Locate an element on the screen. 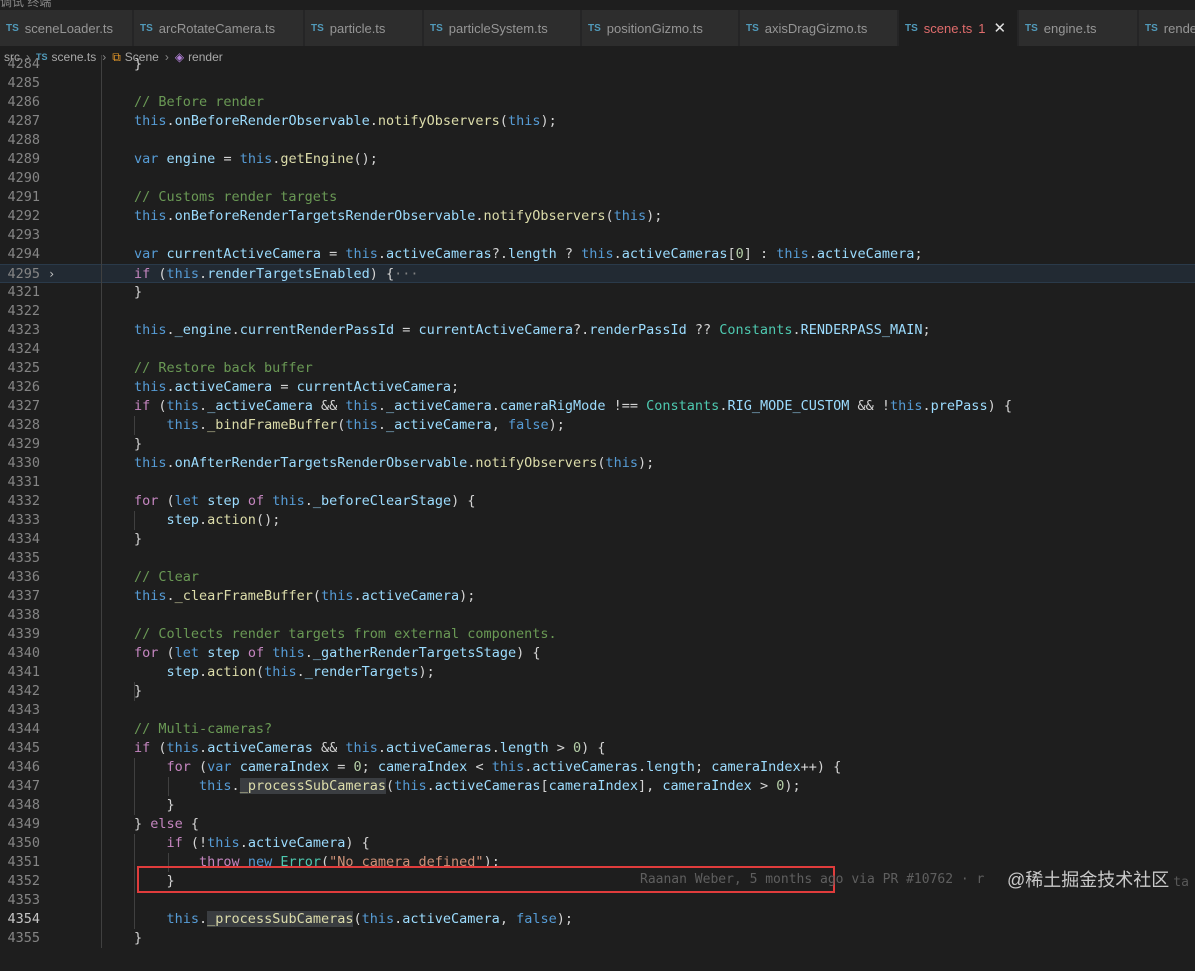  blame-text: Raanan Weber, 5 months ago via PR #10762 is located at coordinates (797, 879).